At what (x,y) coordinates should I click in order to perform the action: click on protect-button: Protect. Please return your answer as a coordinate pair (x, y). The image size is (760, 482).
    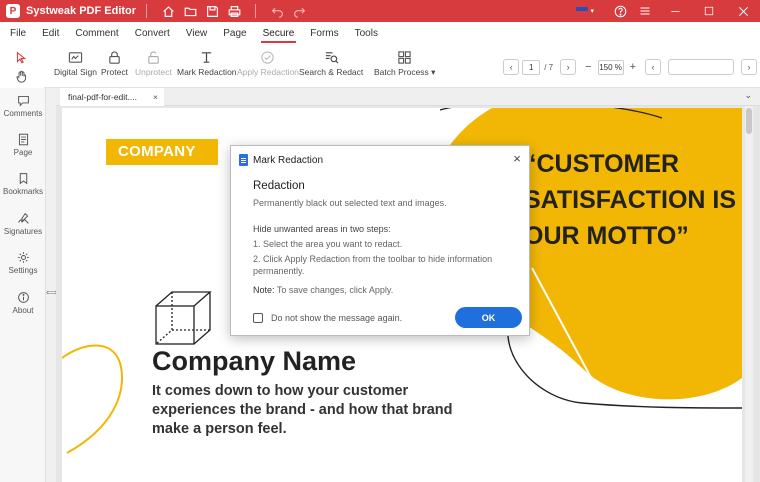
    Looking at the image, I should click on (114, 63).